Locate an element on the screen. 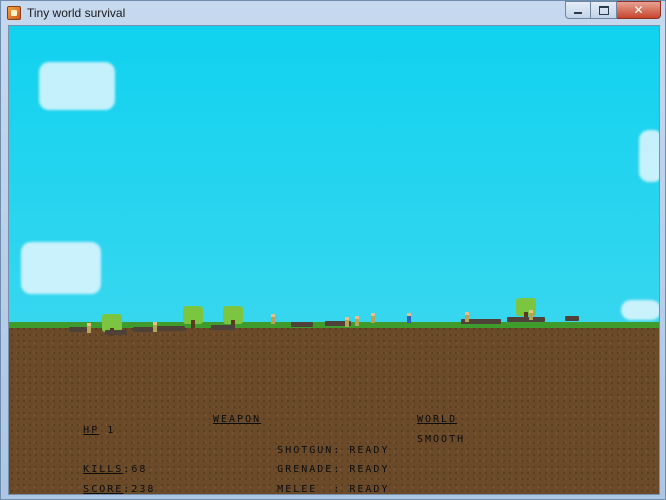 The width and height of the screenshot is (666, 500). world-heading: WORLD is located at coordinates (437, 419).